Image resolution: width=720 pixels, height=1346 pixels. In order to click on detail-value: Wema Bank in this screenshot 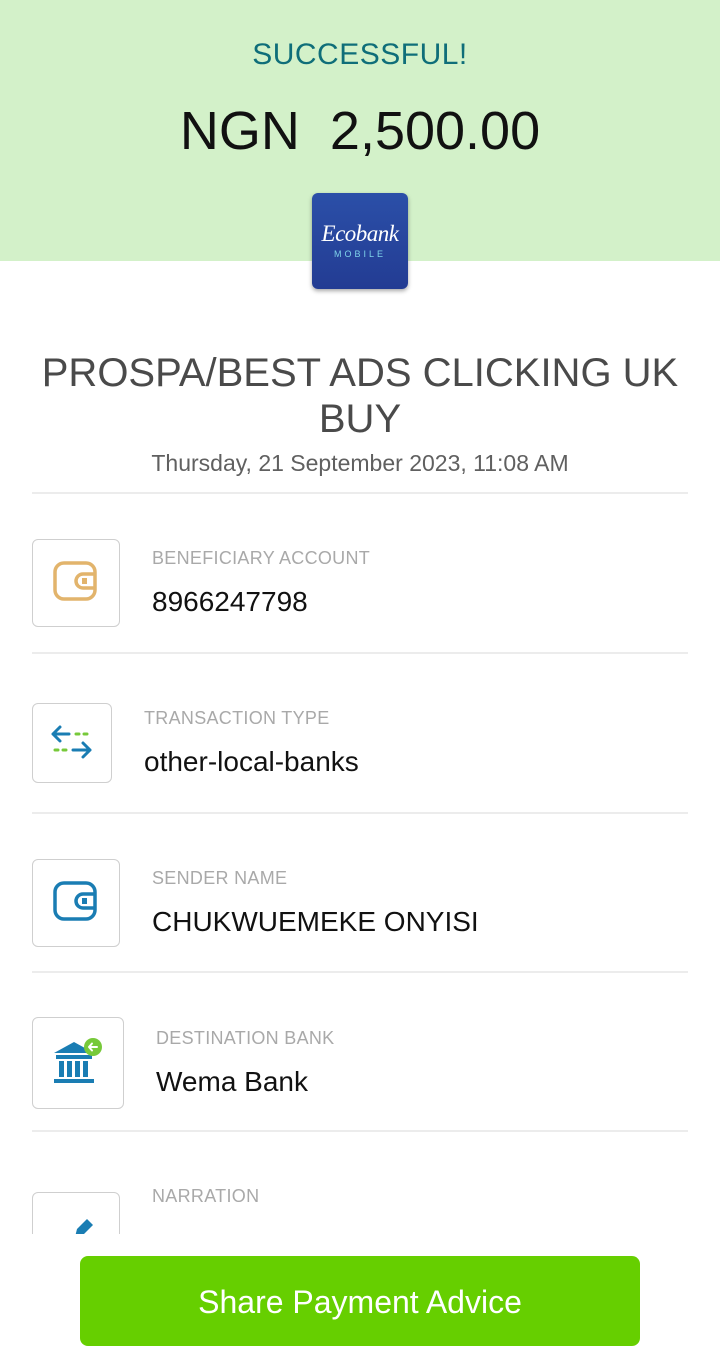, I will do `click(232, 1081)`.